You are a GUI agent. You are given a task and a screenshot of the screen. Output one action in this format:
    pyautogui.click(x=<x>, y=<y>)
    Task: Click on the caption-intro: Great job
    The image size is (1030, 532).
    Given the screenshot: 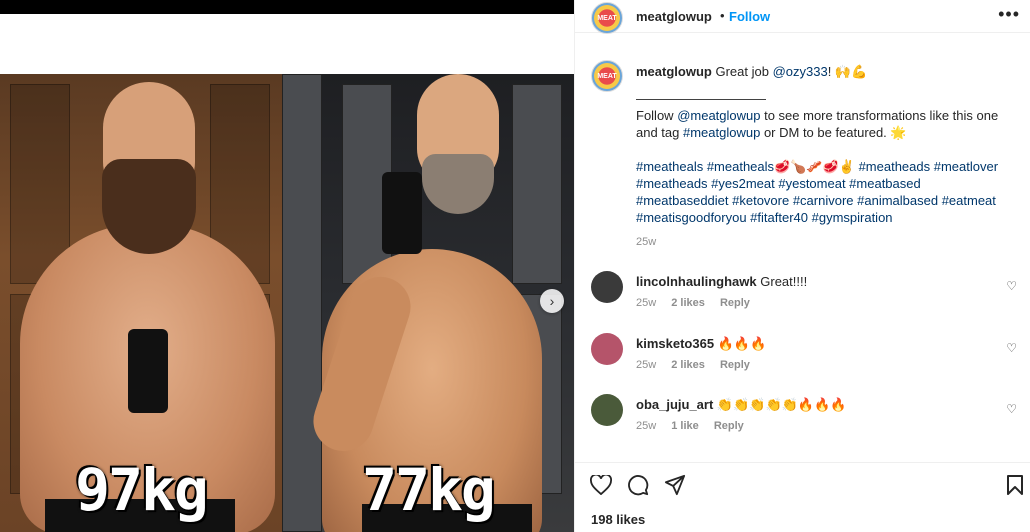 What is the action you would take?
    pyautogui.click(x=744, y=71)
    